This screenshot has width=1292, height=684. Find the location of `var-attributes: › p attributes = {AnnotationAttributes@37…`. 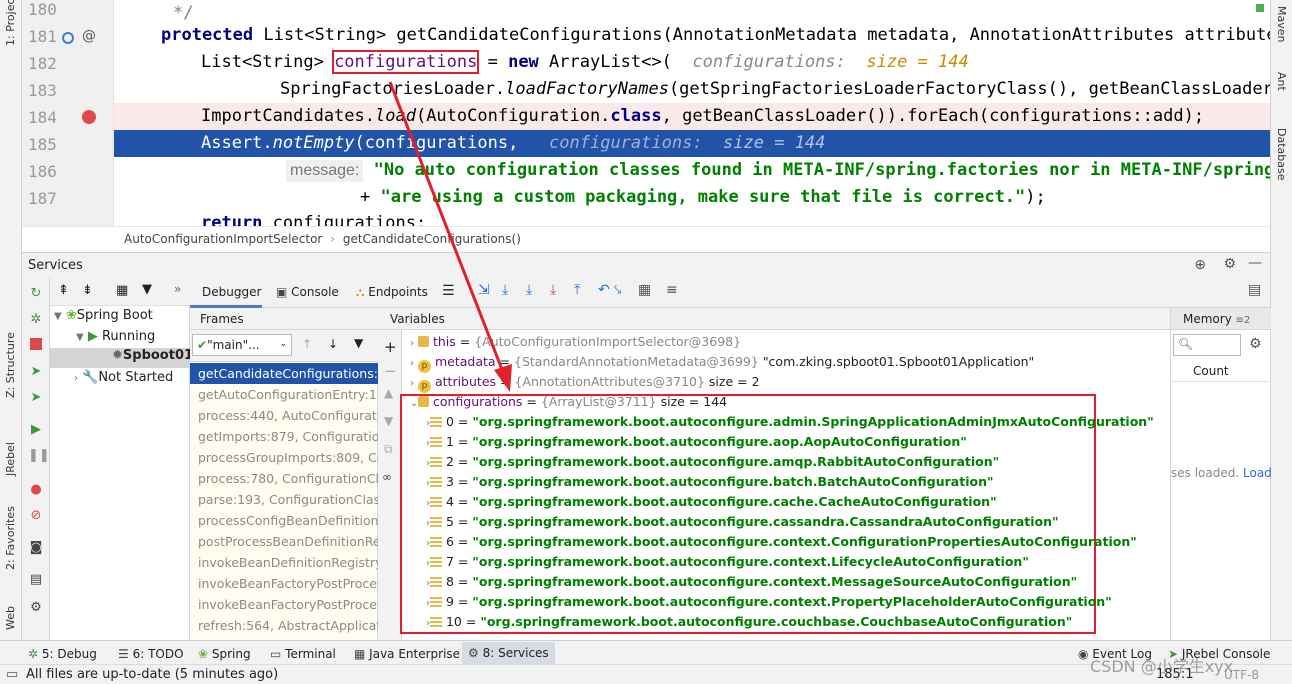

var-attributes: › p attributes = {AnnotationAttributes@37… is located at coordinates (581, 382).